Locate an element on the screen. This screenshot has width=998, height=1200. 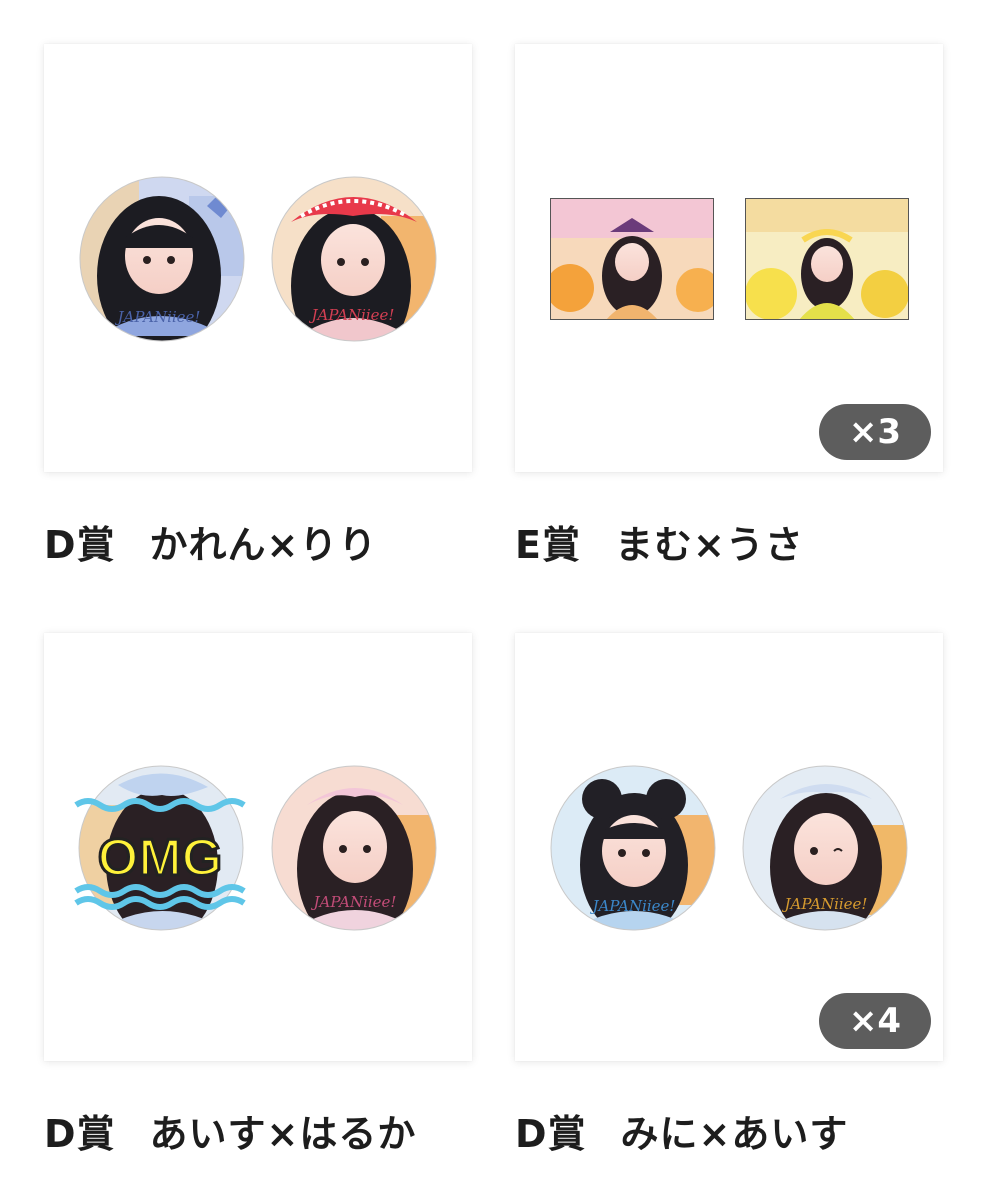
omg-sticker-text: OMG is located at coordinates (160, 858).